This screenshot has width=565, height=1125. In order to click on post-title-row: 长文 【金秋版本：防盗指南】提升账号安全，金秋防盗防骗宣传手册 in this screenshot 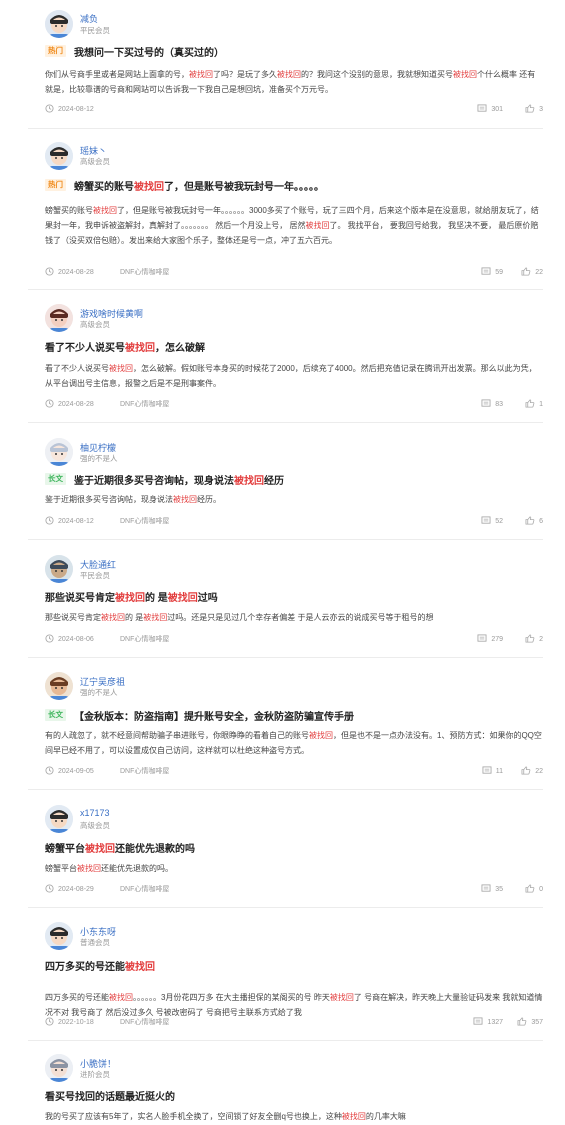, I will do `click(294, 715)`.